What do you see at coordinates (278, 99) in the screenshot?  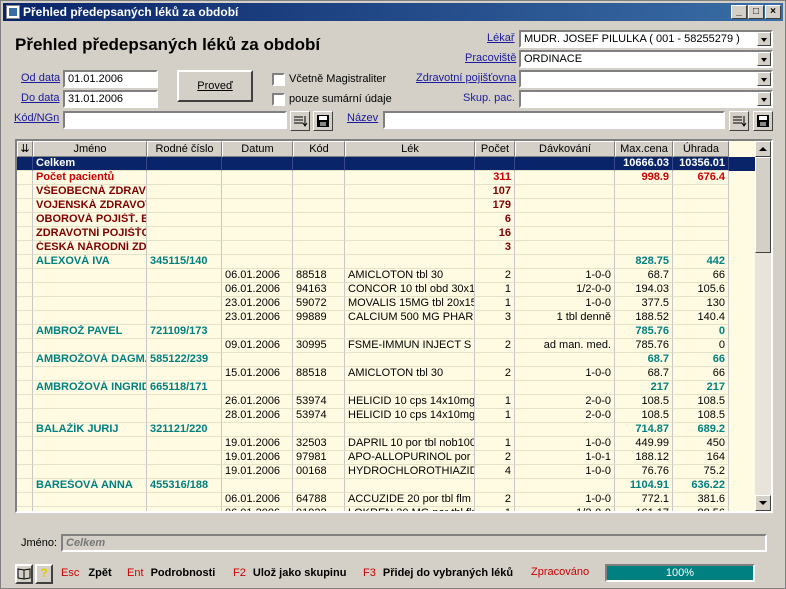 I see `summary-only-checkbox` at bounding box center [278, 99].